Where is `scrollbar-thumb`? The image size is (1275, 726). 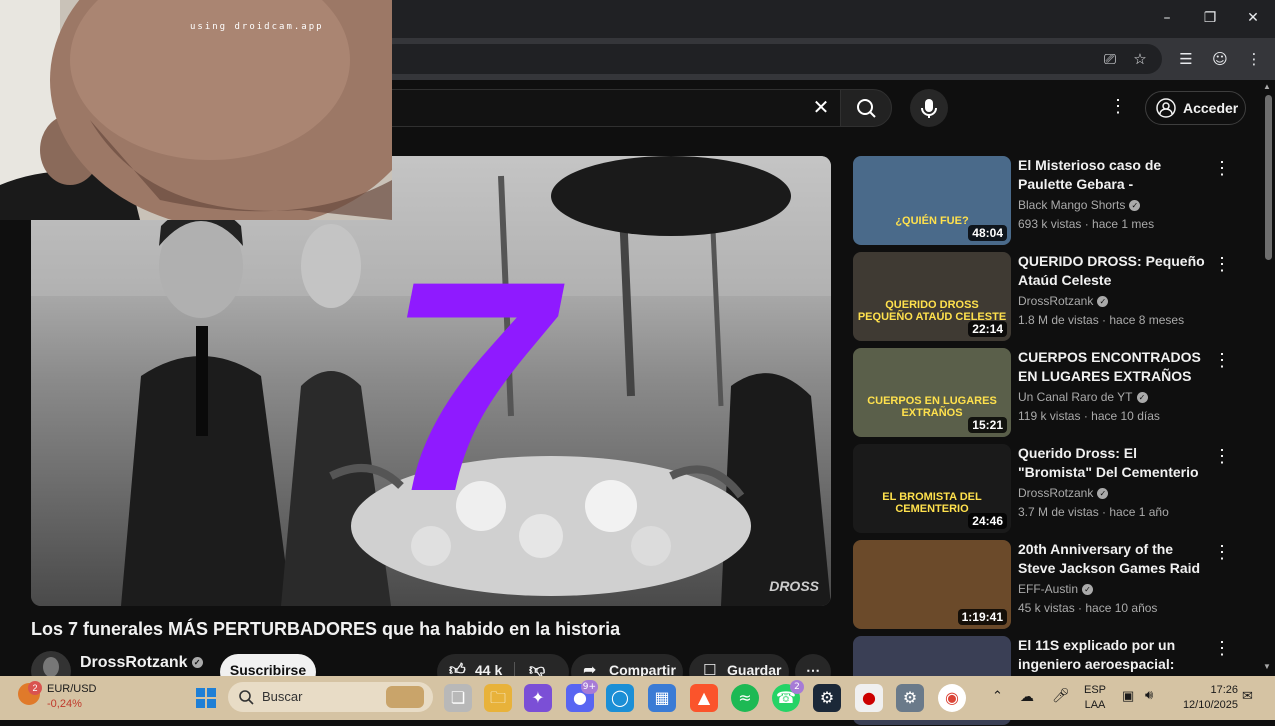
scrollbar-thumb is located at coordinates (1268, 177).